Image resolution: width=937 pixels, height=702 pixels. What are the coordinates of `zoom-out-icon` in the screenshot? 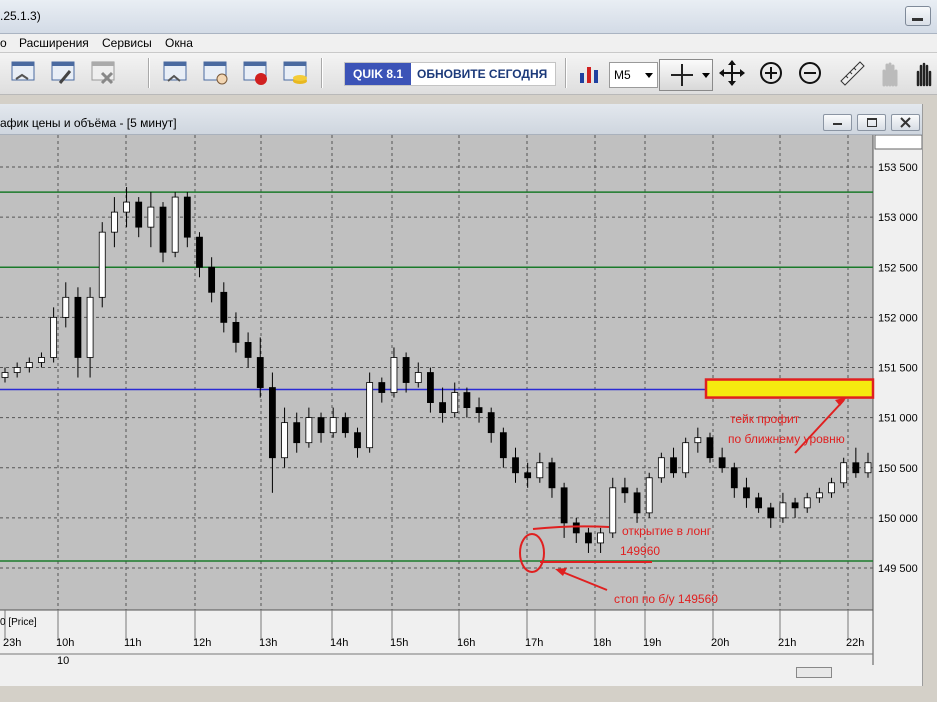 It's located at (810, 73).